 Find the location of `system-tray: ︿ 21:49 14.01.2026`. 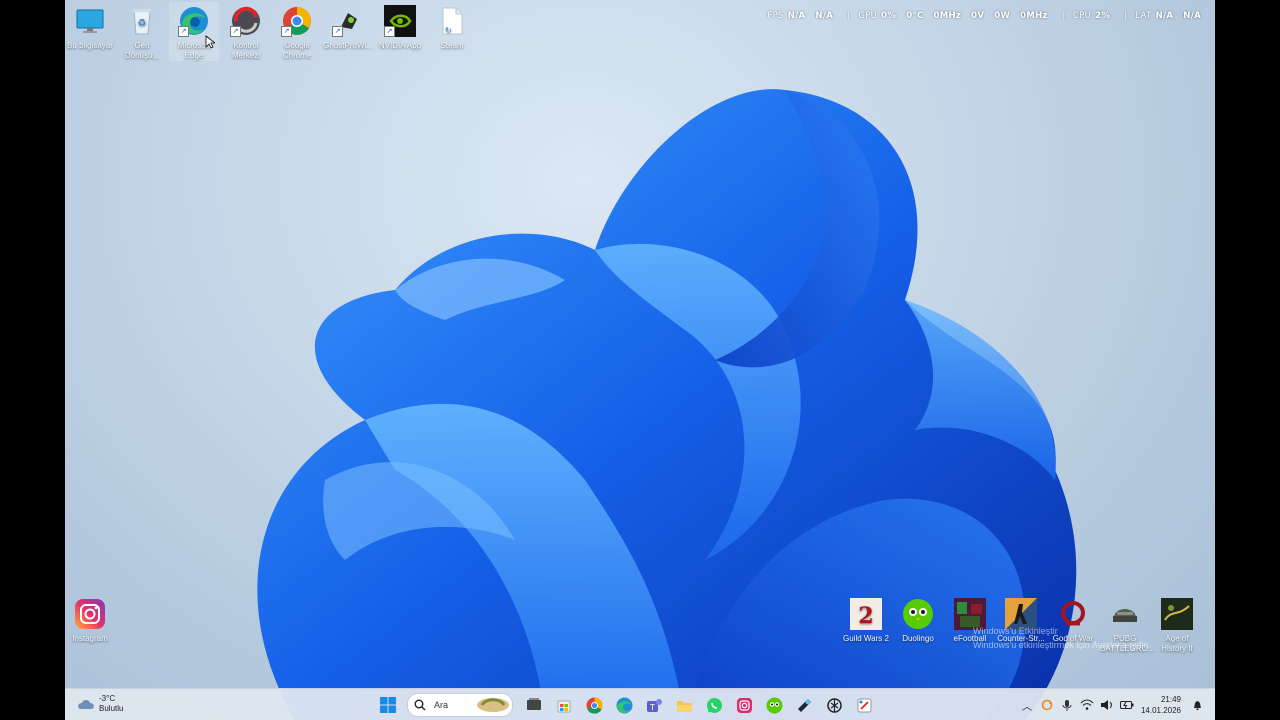

system-tray: ︿ 21:49 14.01.2026 is located at coordinates (1112, 705).